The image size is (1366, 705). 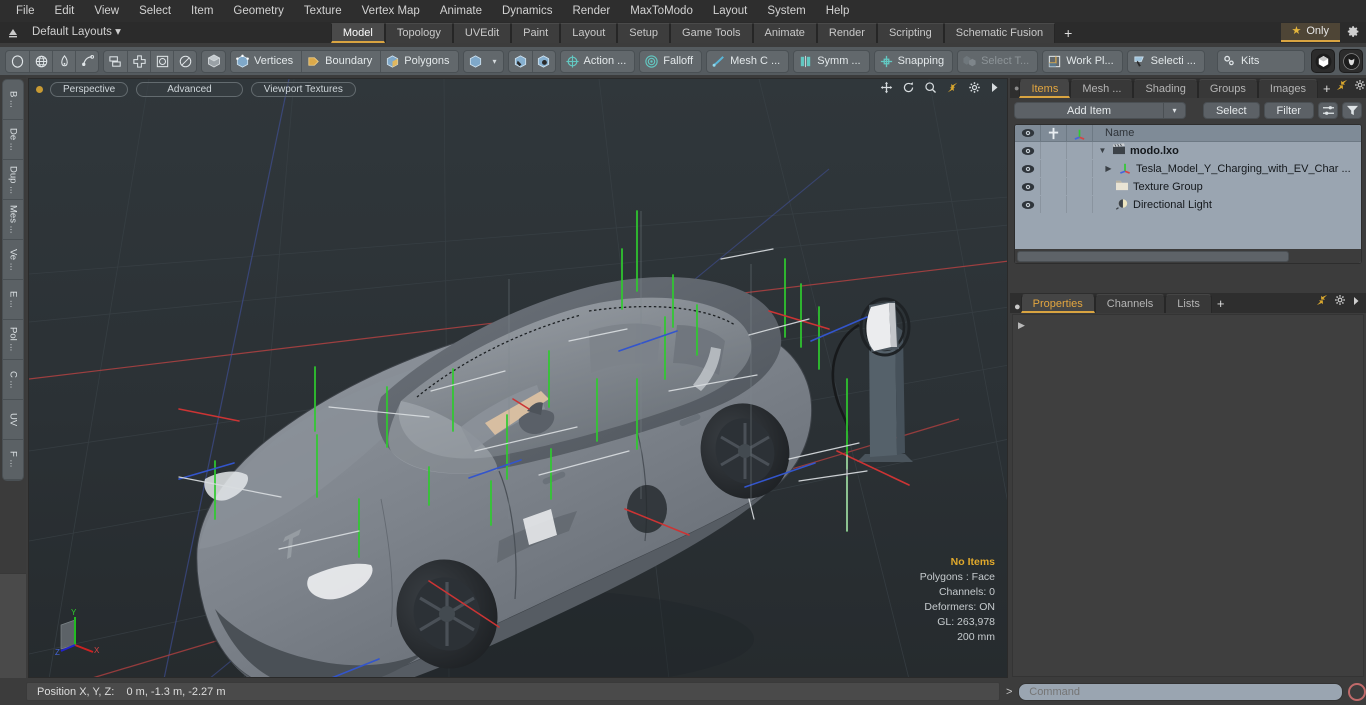 I want to click on menu-render: Render, so click(x=591, y=11).